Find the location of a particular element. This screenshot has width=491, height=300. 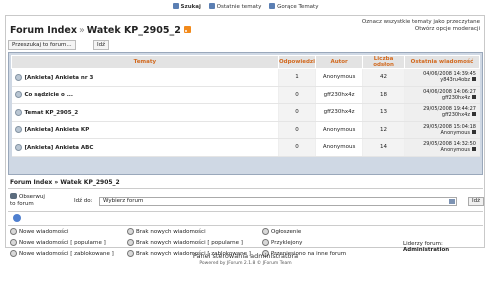

topic-link: [Ankieta] Ankieta ABC is located at coordinates (59, 148).